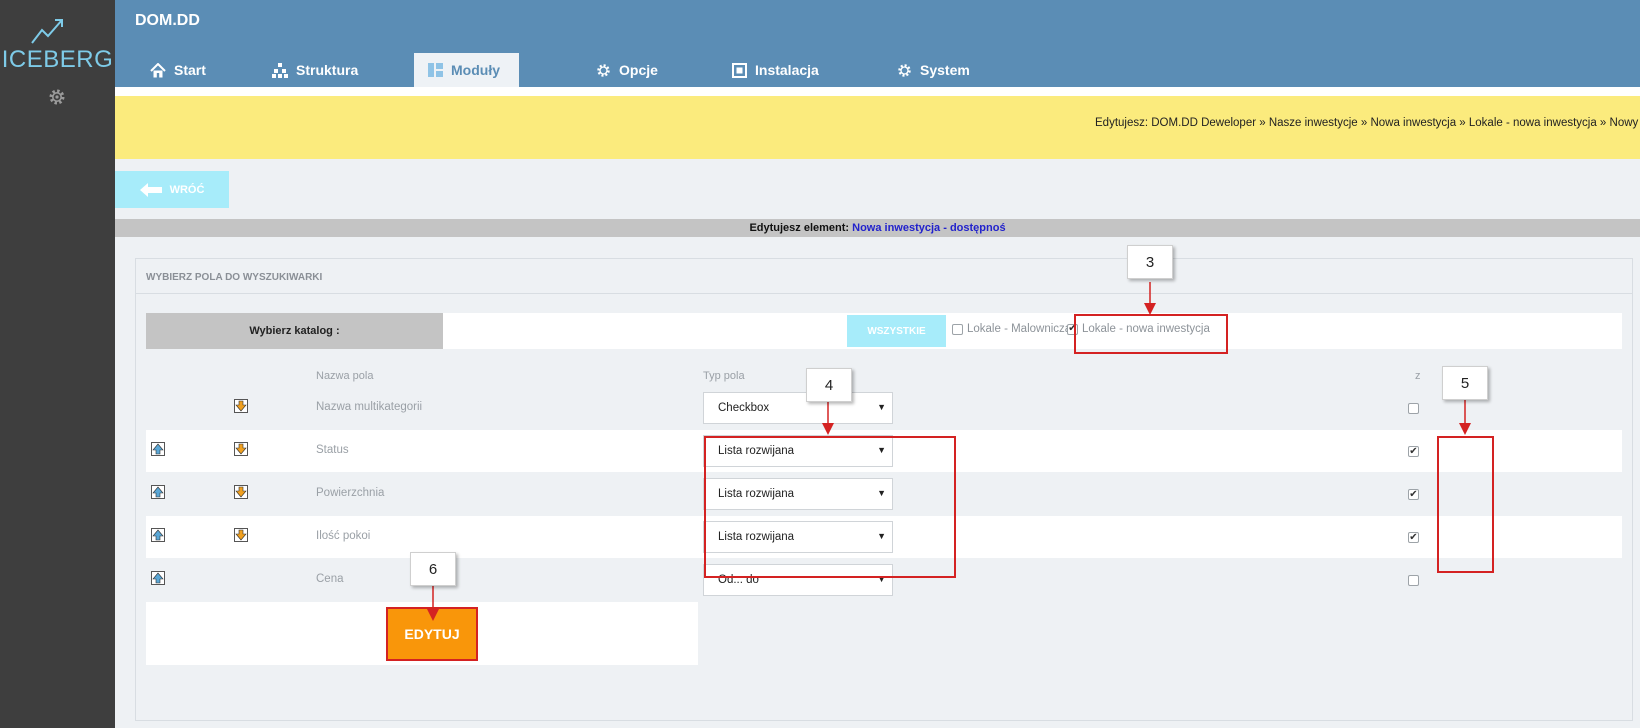 The height and width of the screenshot is (728, 1640). I want to click on tab-system: System, so click(933, 70).